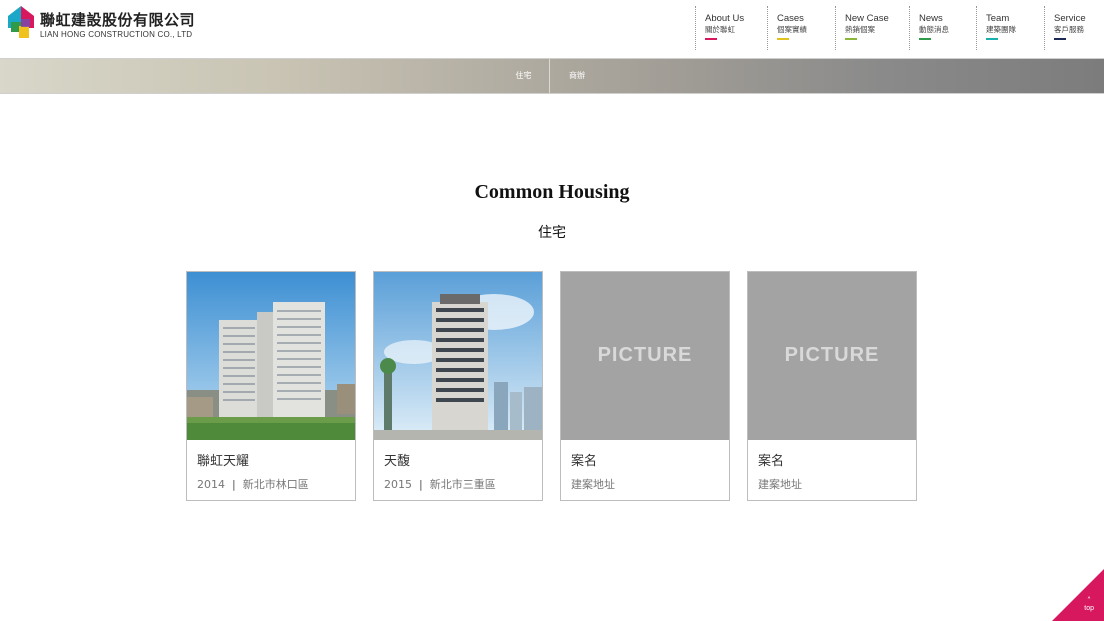  I want to click on case-card: 天馥 2015 | 新北市三重區, so click(458, 386).